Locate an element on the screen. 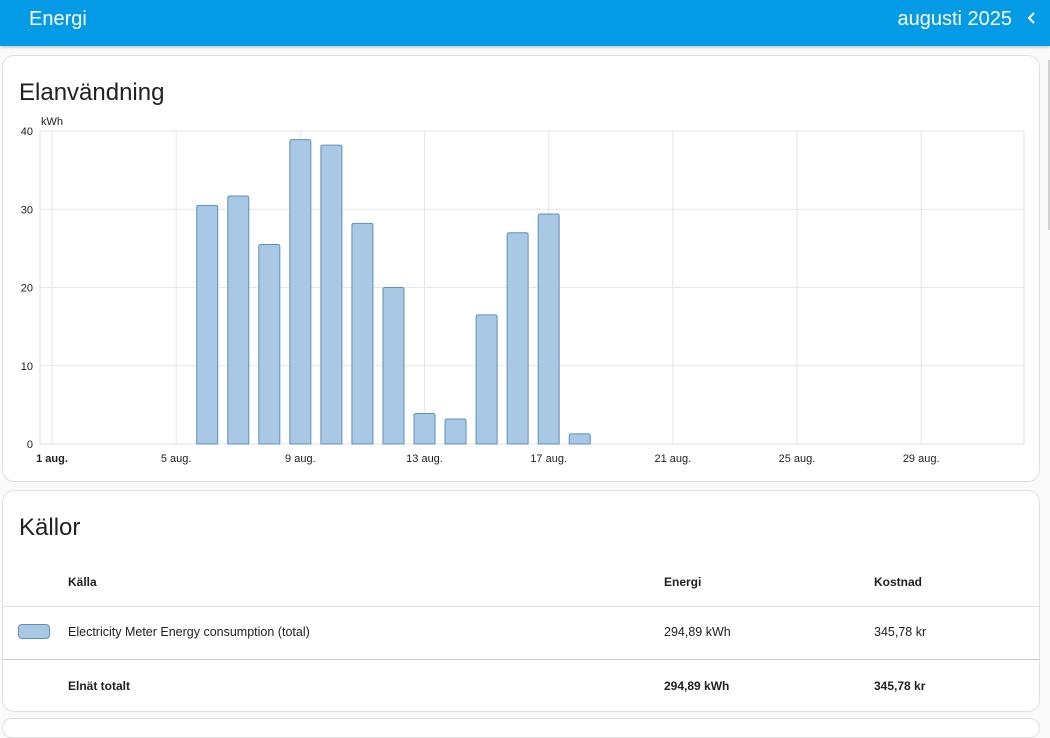 The width and height of the screenshot is (1050, 738). y-tick-label: 10 is located at coordinates (27, 367).